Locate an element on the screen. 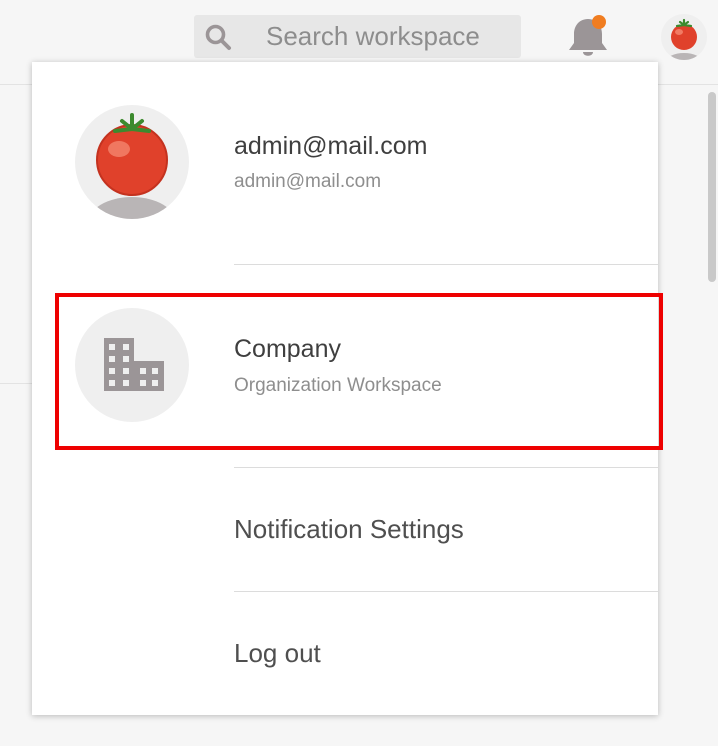 The image size is (718, 746). user-avatar-button is located at coordinates (684, 37).